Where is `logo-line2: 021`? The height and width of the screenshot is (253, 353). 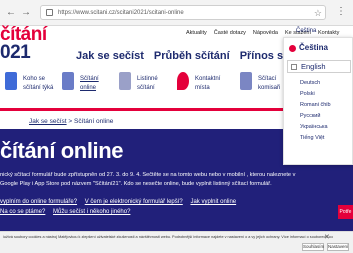 logo-line2: 021 is located at coordinates (15, 52).